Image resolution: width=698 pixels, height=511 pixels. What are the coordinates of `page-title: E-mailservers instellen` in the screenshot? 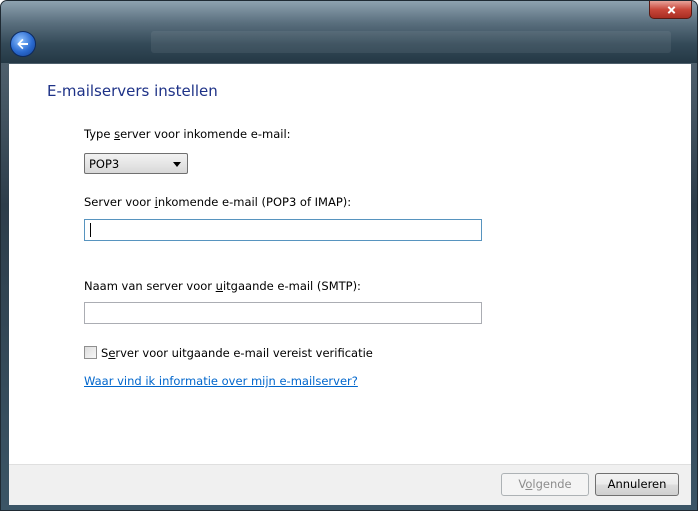 It's located at (132, 91).